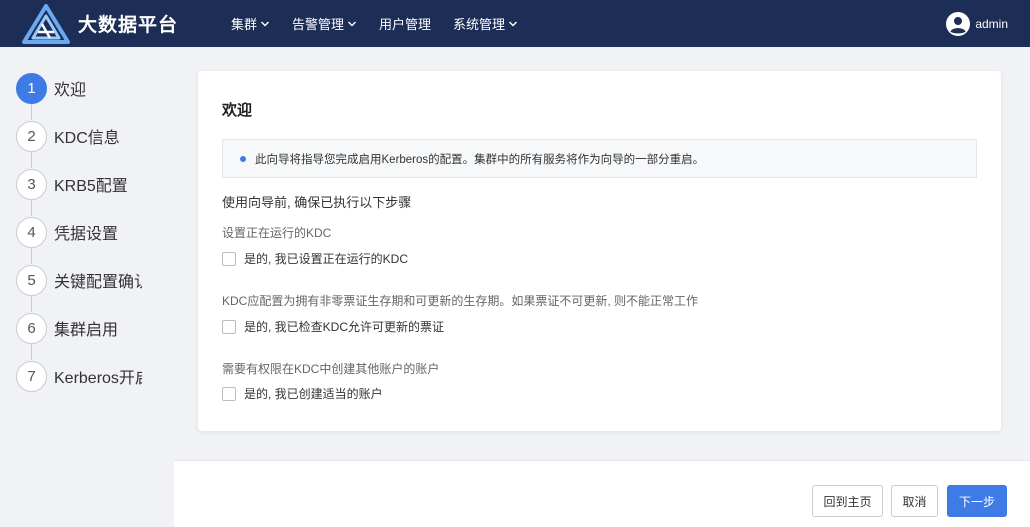 The width and height of the screenshot is (1030, 527). What do you see at coordinates (31, 136) in the screenshot?
I see `step-number: 2` at bounding box center [31, 136].